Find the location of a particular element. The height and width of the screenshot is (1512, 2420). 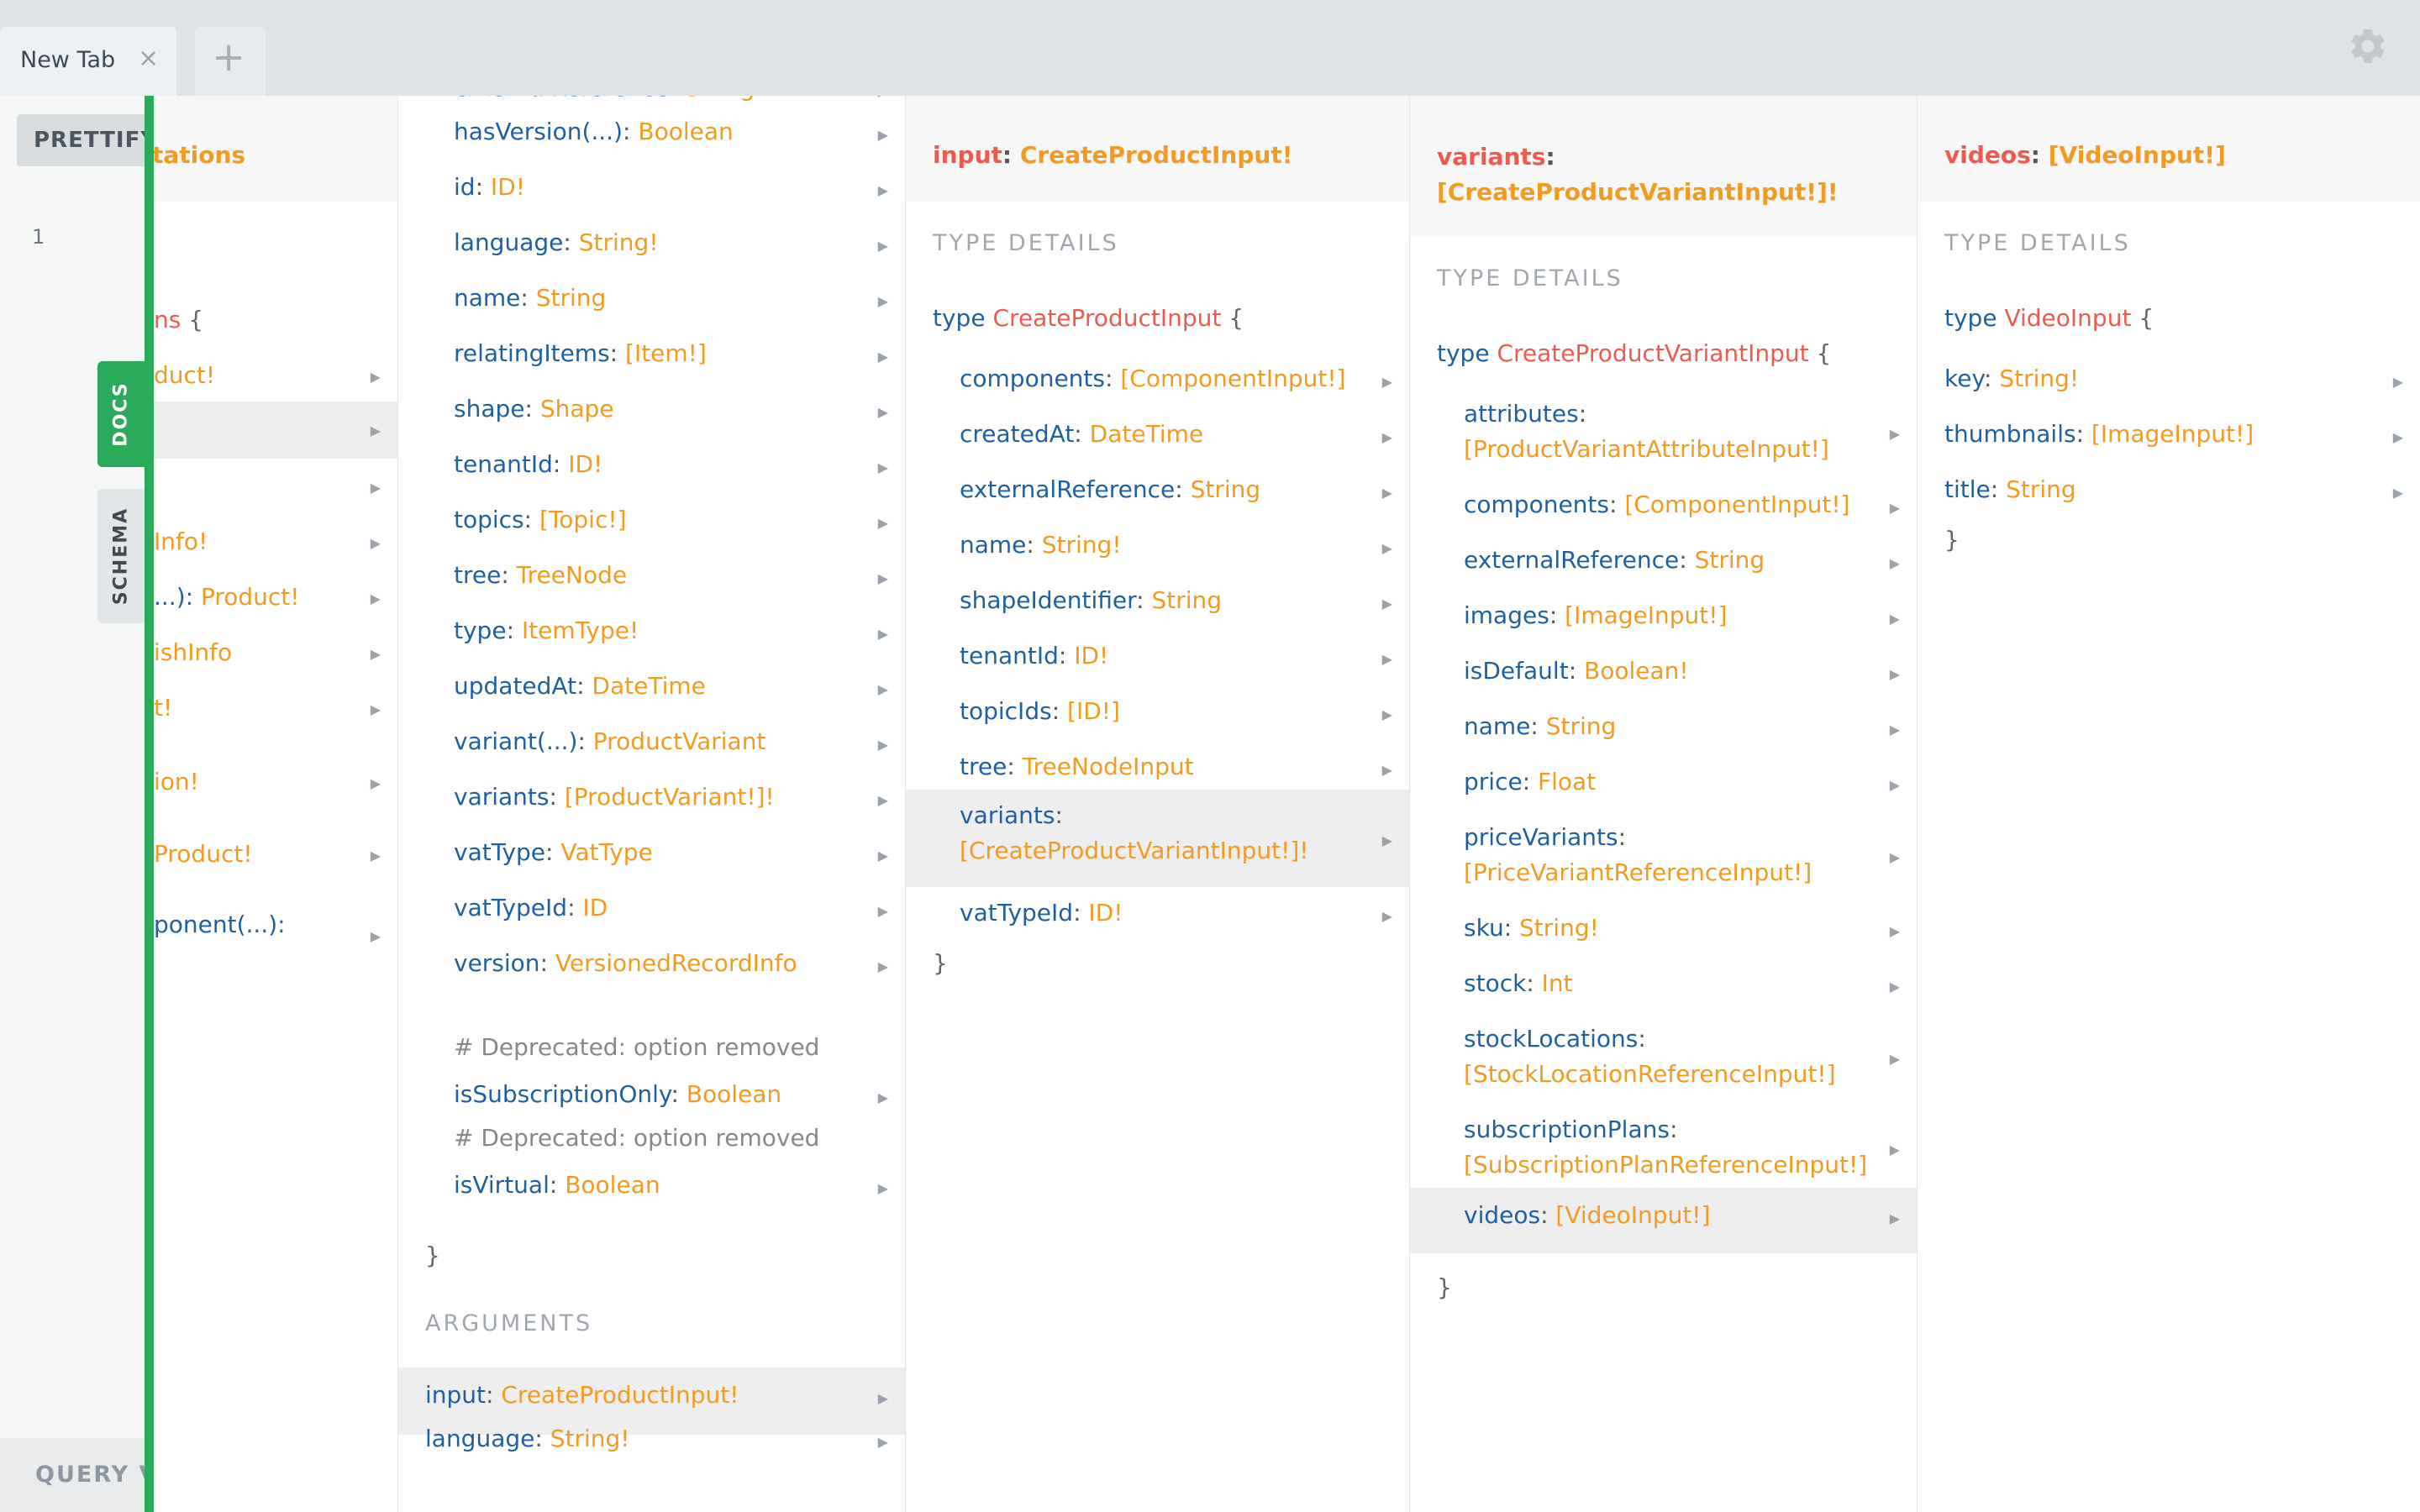

field-type: Boolean! is located at coordinates (1636, 671).